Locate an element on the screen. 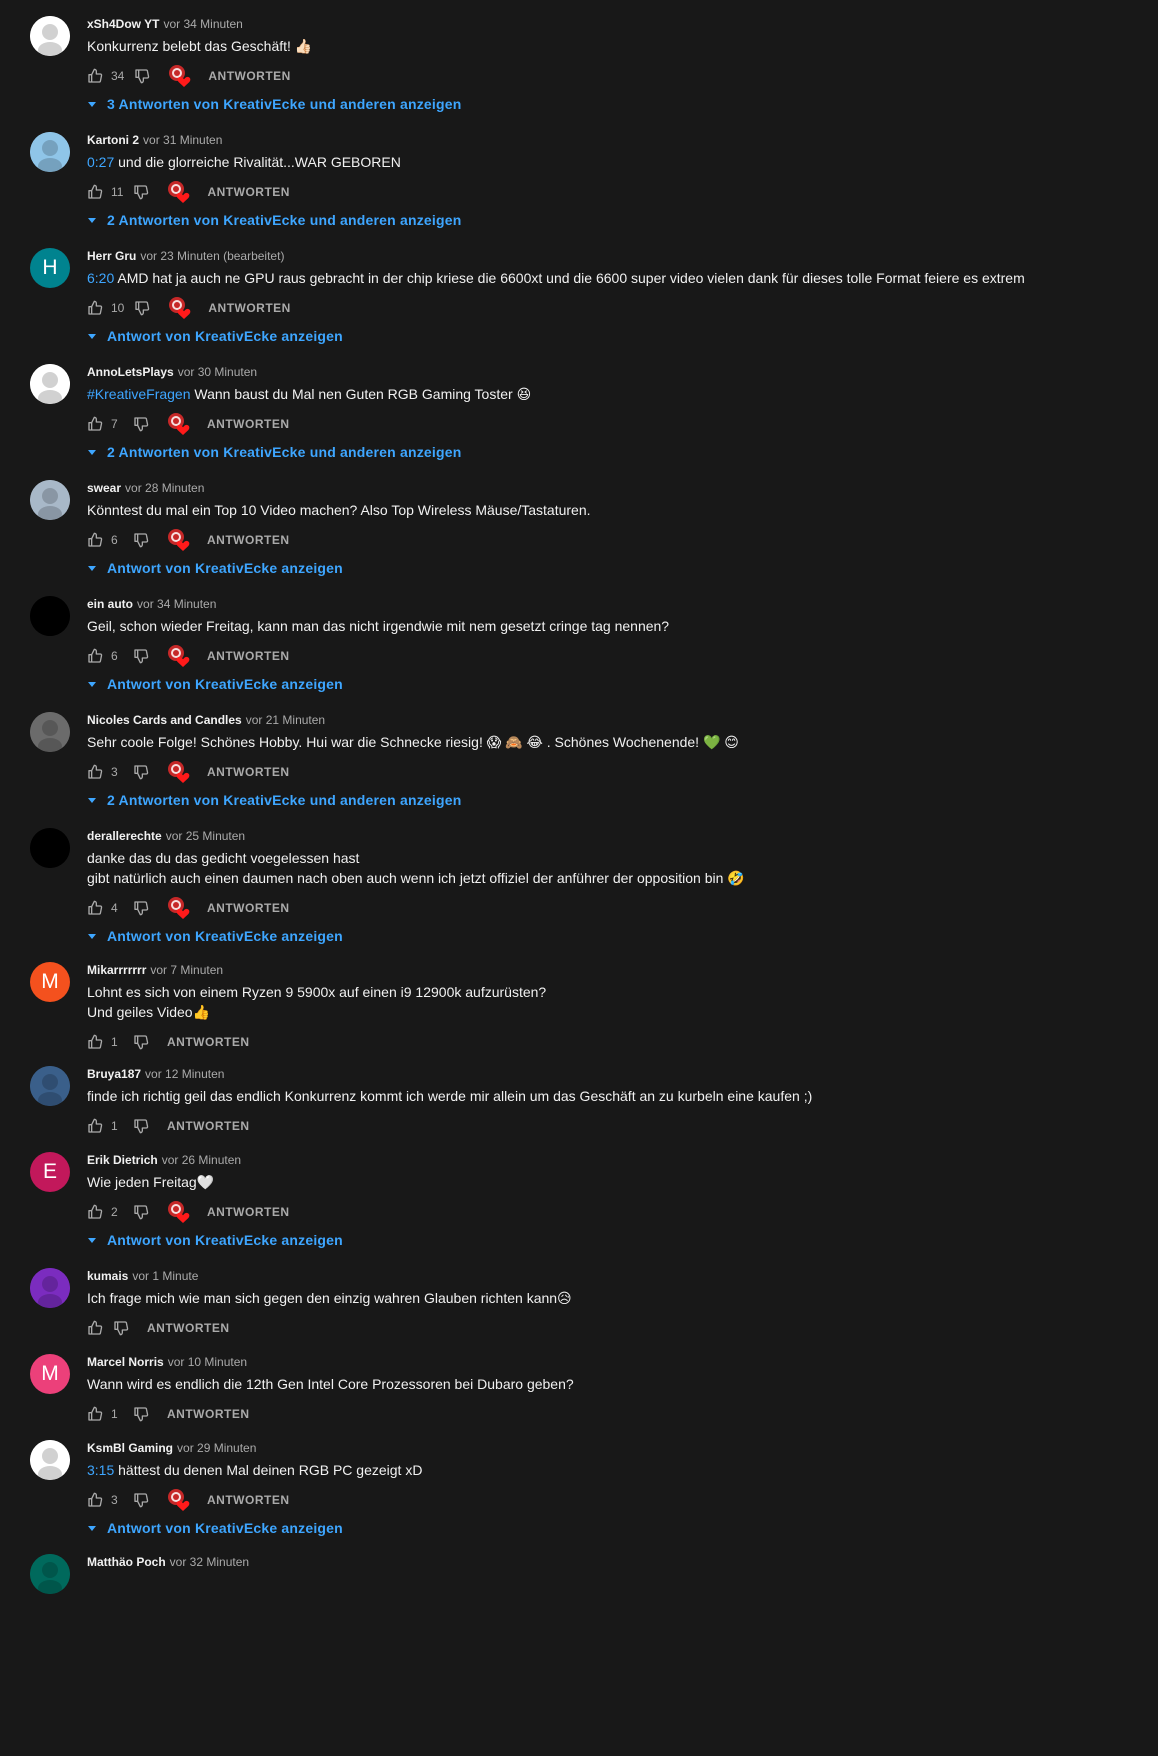 The width and height of the screenshot is (1158, 1756). author-name: Nicoles Cards and Candles is located at coordinates (164, 720).